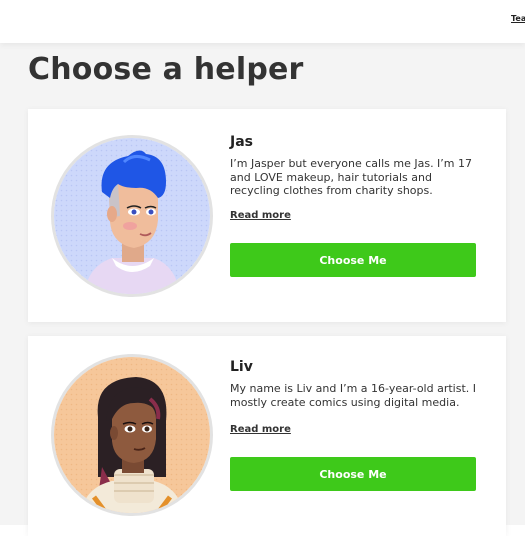 The image size is (525, 536). What do you see at coordinates (262, 21) in the screenshot?
I see `top-navigation-bar: Teachers` at bounding box center [262, 21].